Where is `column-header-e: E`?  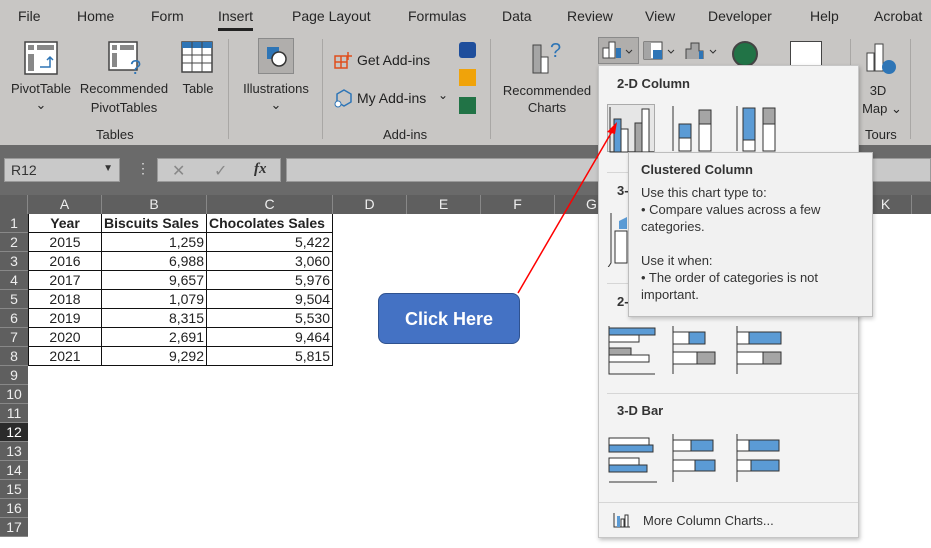
column-header-e: E is located at coordinates (444, 204).